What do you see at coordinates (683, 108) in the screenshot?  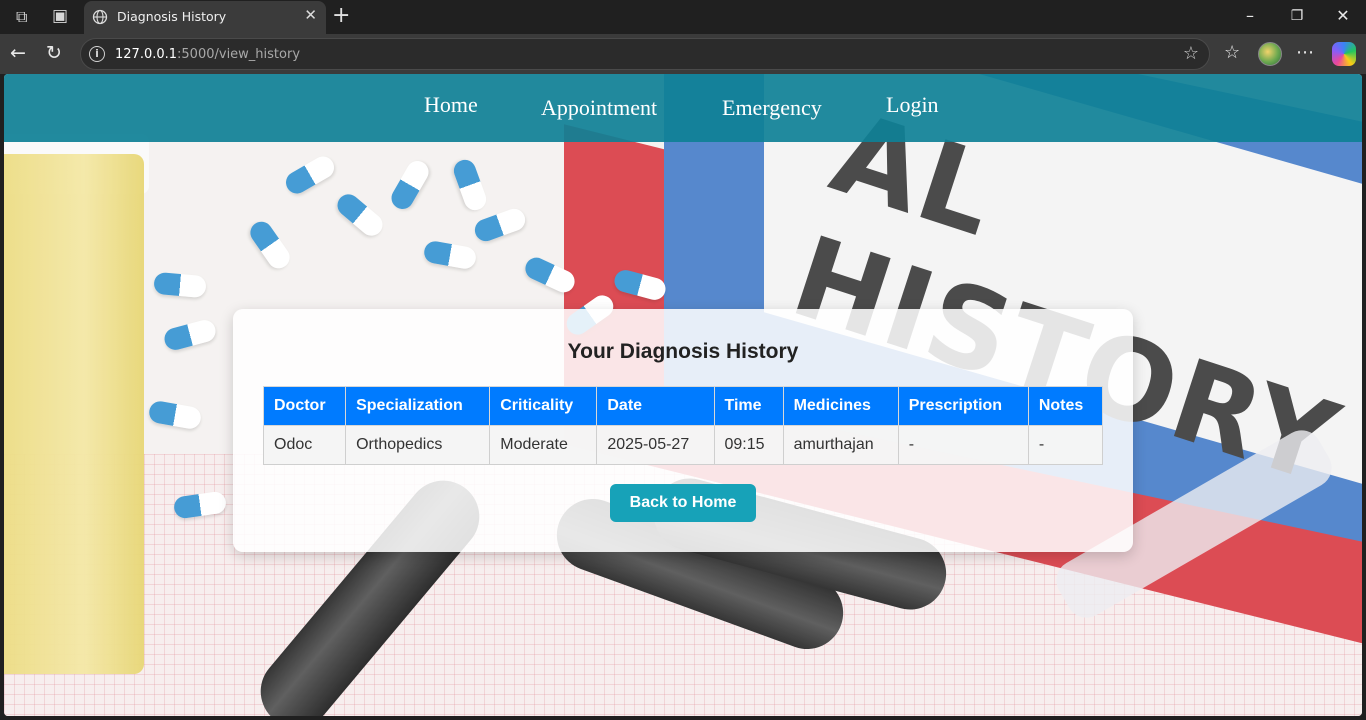 I see `top-navbar: Home Appointment Emergency Login` at bounding box center [683, 108].